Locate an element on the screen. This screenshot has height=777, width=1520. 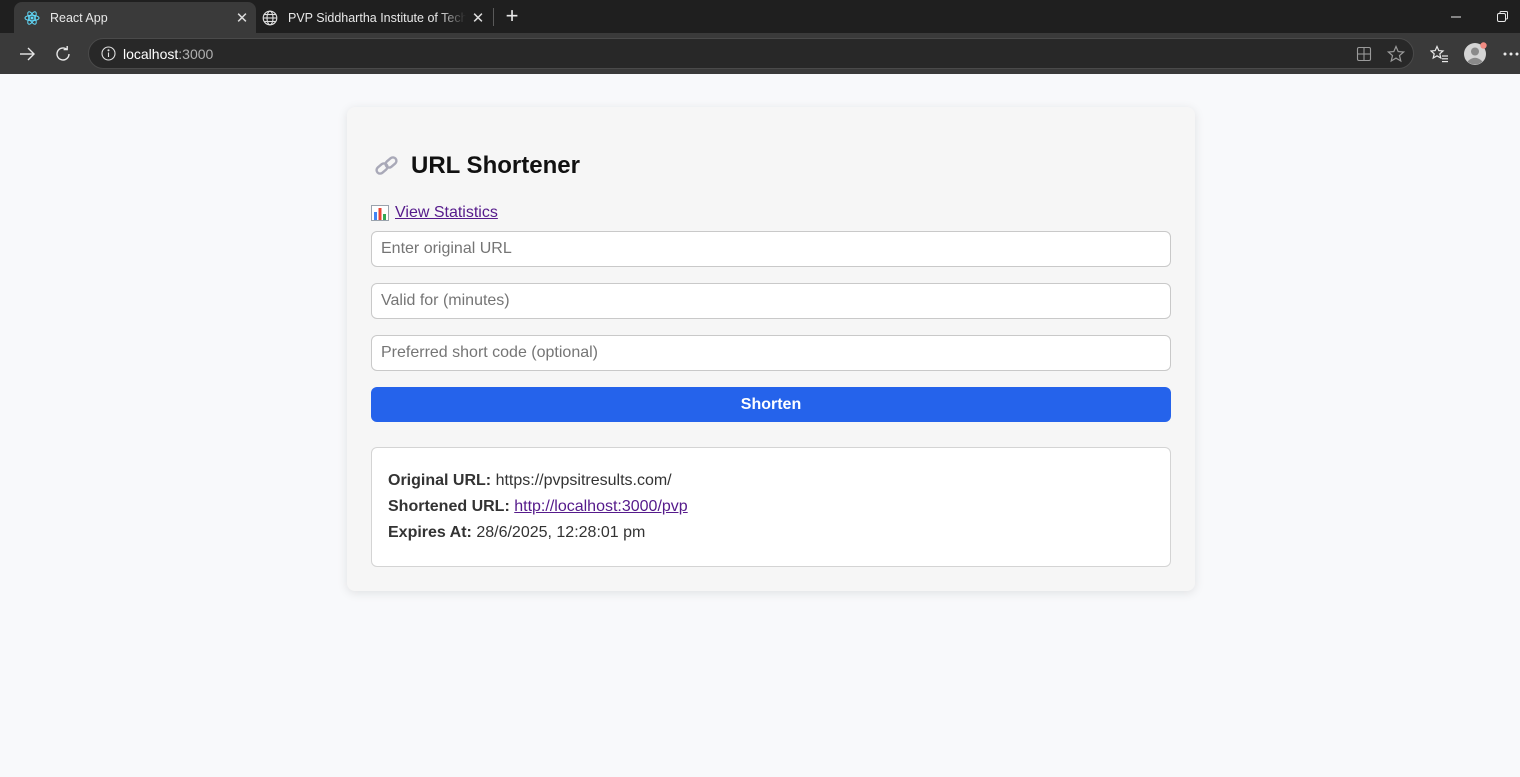
react-icon is located at coordinates (32, 18).